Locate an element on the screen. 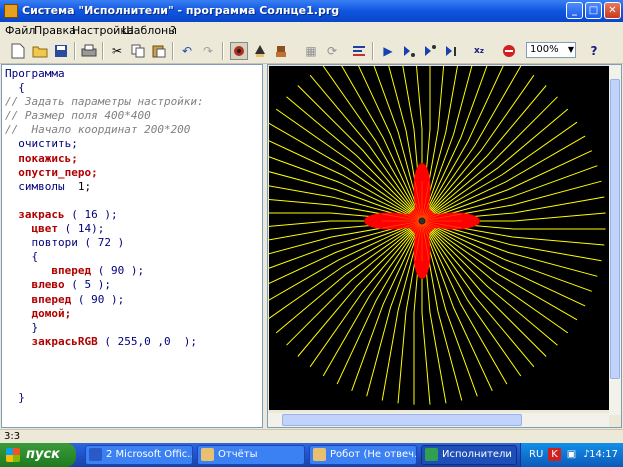 Image resolution: width=623 pixels, height=467 pixels. antivirus-icon: K is located at coordinates (554, 454).